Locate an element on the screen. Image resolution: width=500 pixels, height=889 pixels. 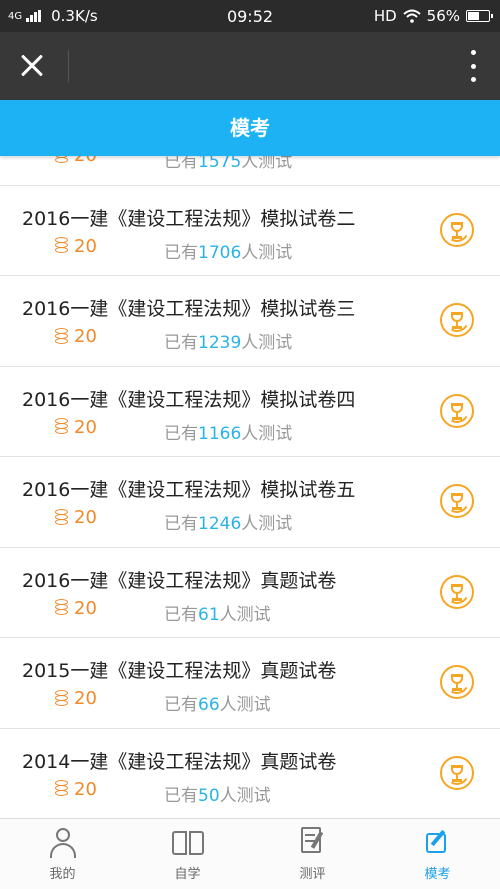
tester-number: 1166 is located at coordinates (220, 433).